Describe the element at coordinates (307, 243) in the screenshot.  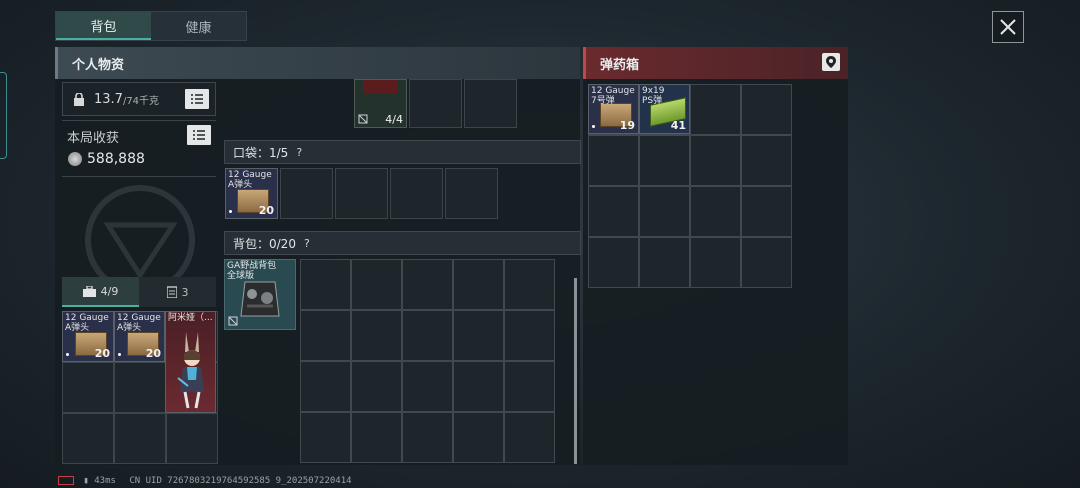
I see `backpack-help-icon: ?` at that location.